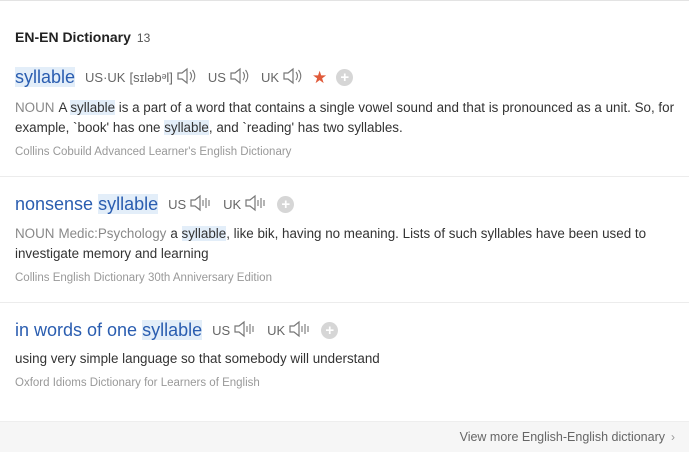  I want to click on pron-region-label: US·UK, so click(105, 77).